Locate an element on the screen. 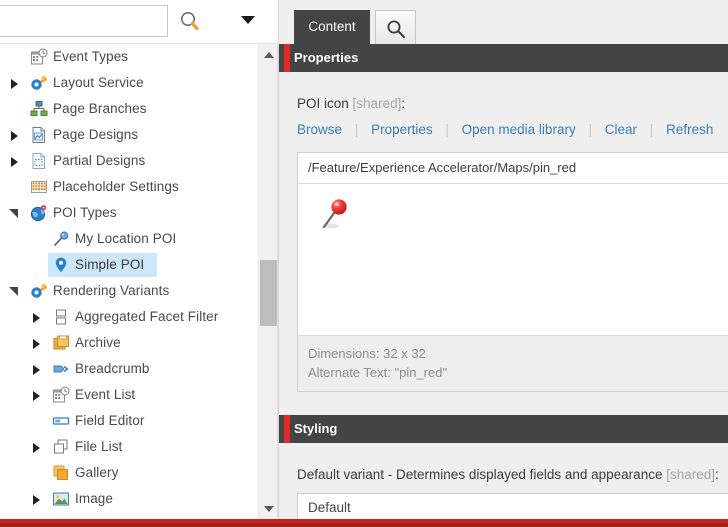  tree-item-field-editor: Field Editor is located at coordinates (129, 421).